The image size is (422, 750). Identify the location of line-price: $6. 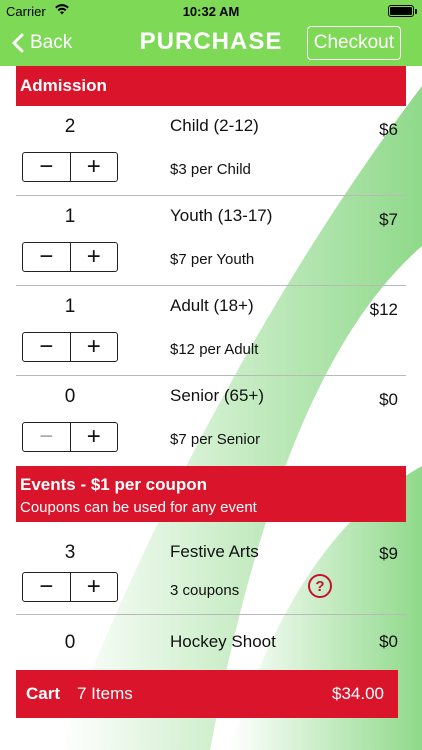
(388, 129).